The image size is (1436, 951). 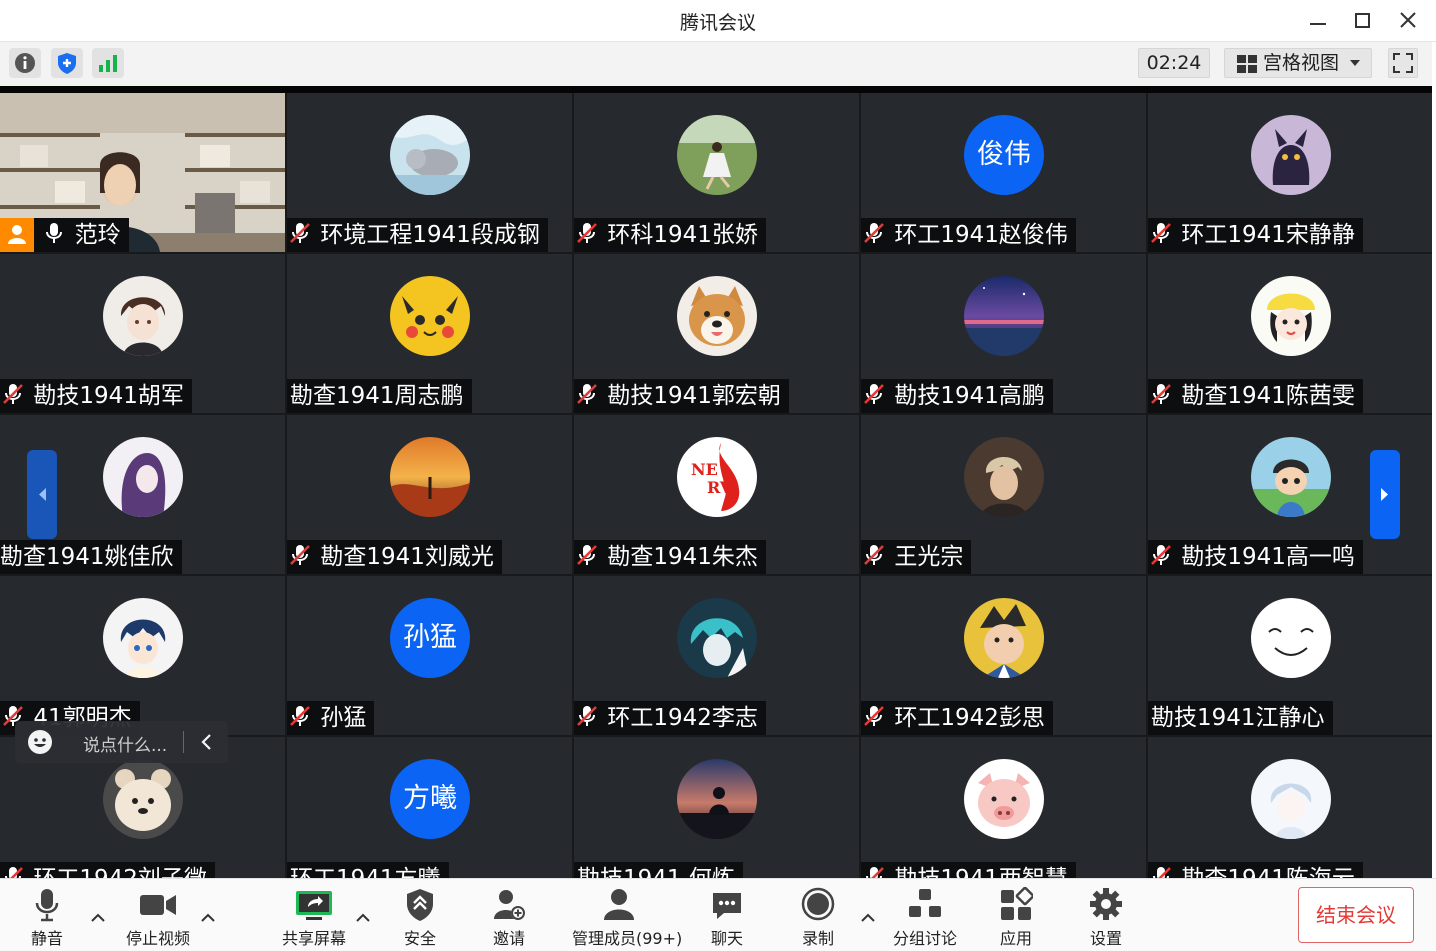 I want to click on chat-label: 聊天, so click(x=726, y=938).